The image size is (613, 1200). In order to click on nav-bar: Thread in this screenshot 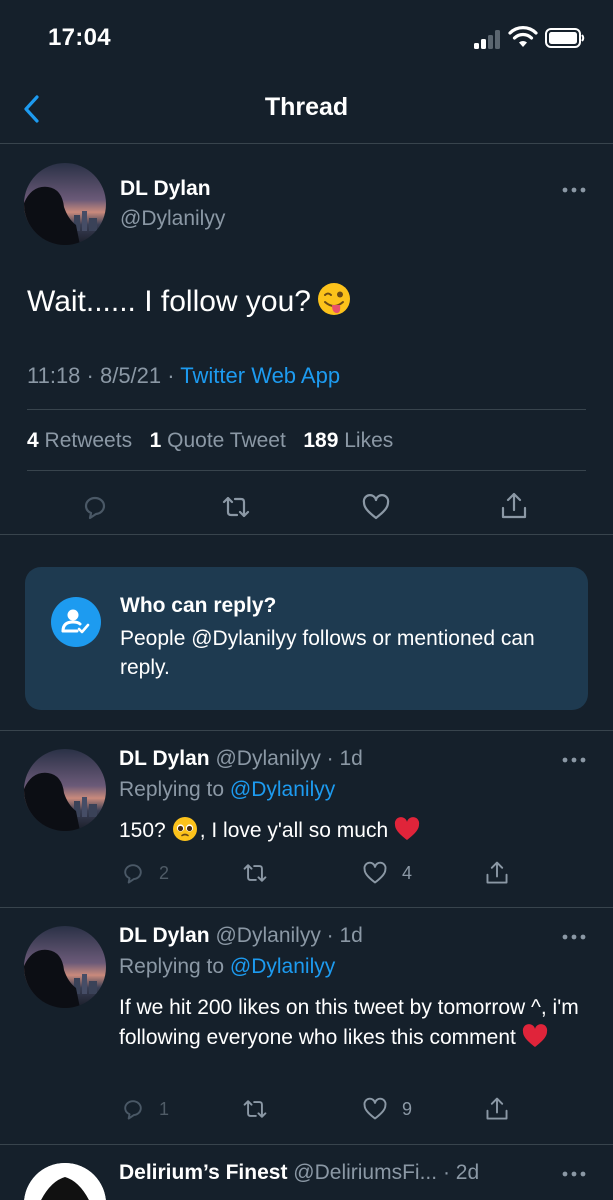, I will do `click(306, 112)`.